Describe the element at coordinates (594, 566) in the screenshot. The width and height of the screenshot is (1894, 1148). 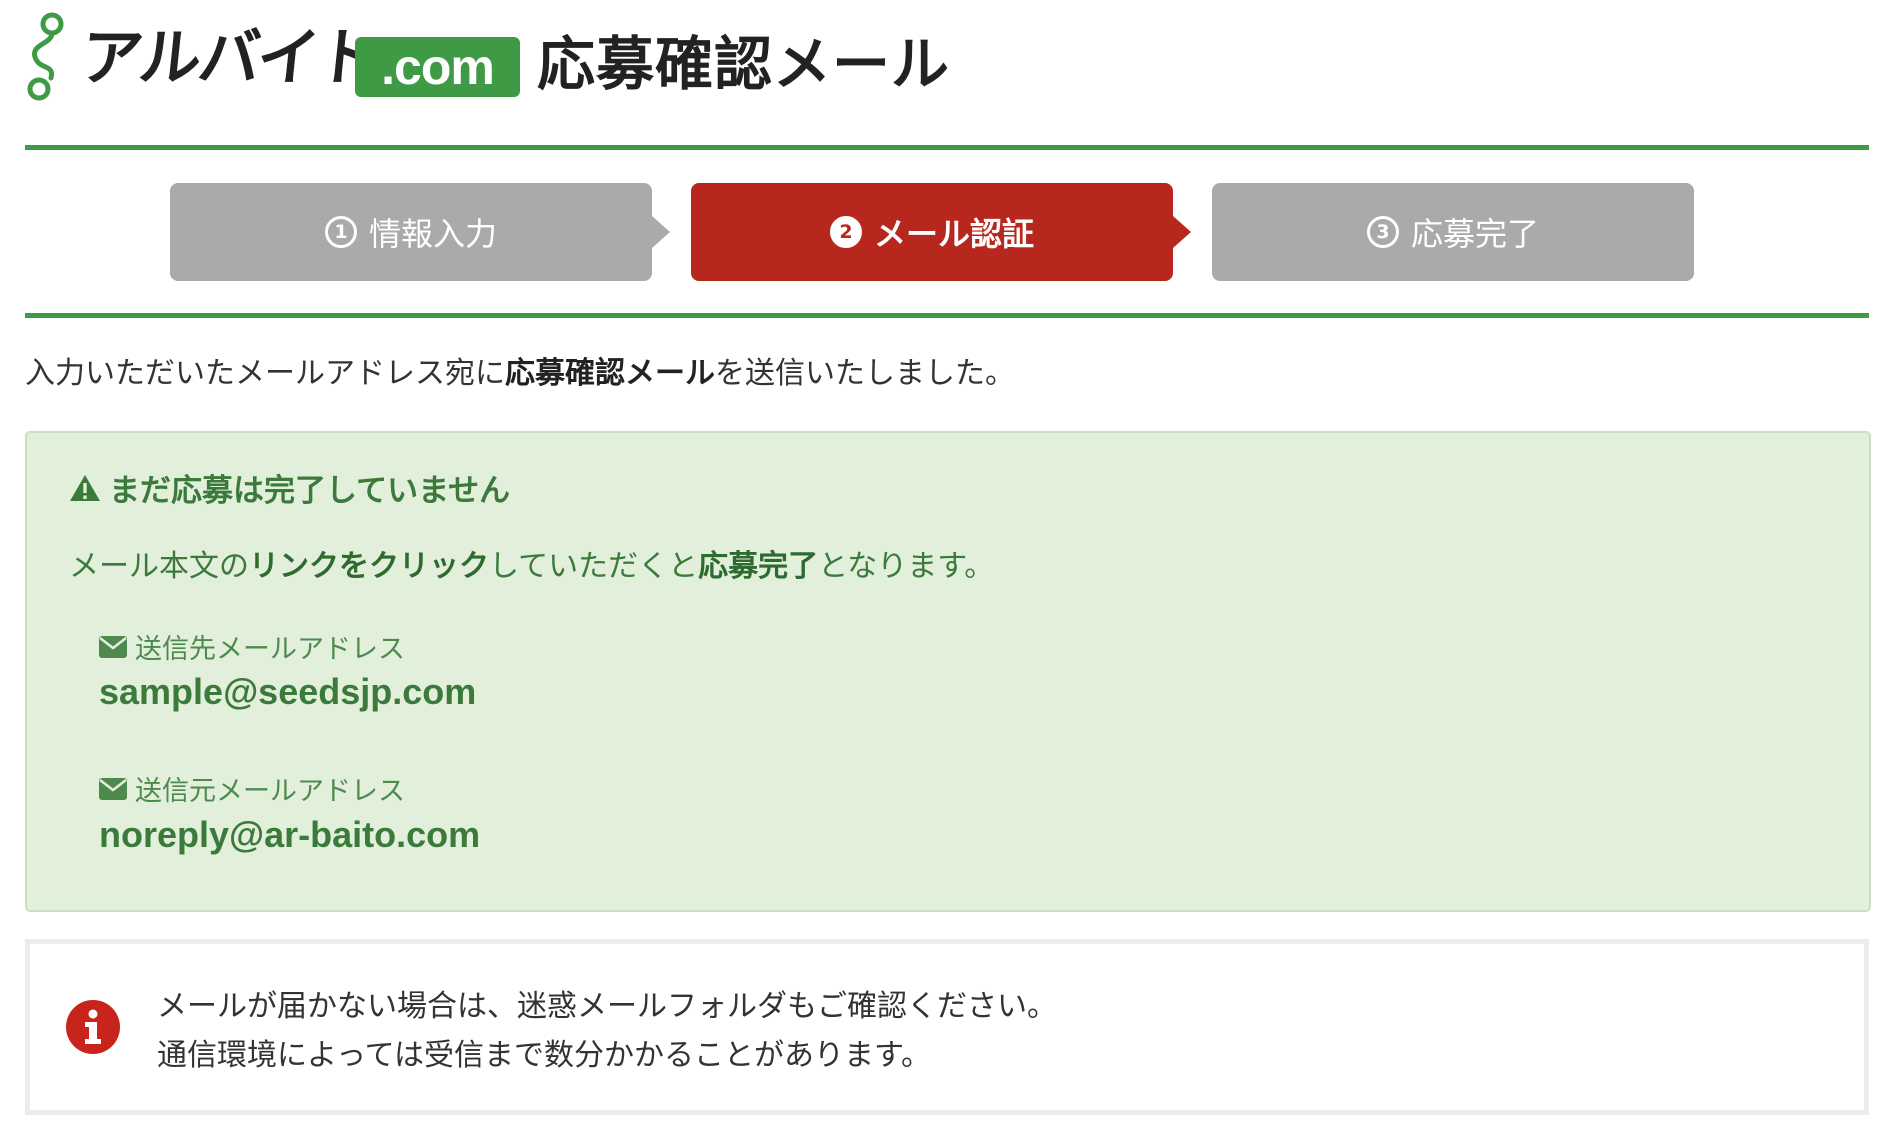
I see `notice-body-2: していただくと` at that location.